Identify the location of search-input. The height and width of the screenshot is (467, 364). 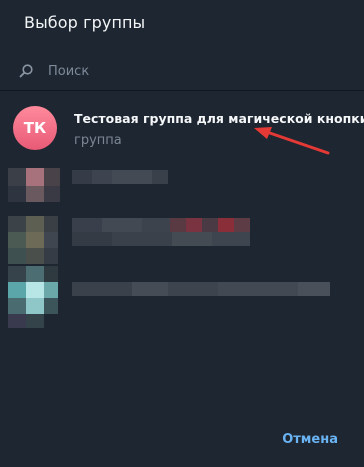
(188, 71).